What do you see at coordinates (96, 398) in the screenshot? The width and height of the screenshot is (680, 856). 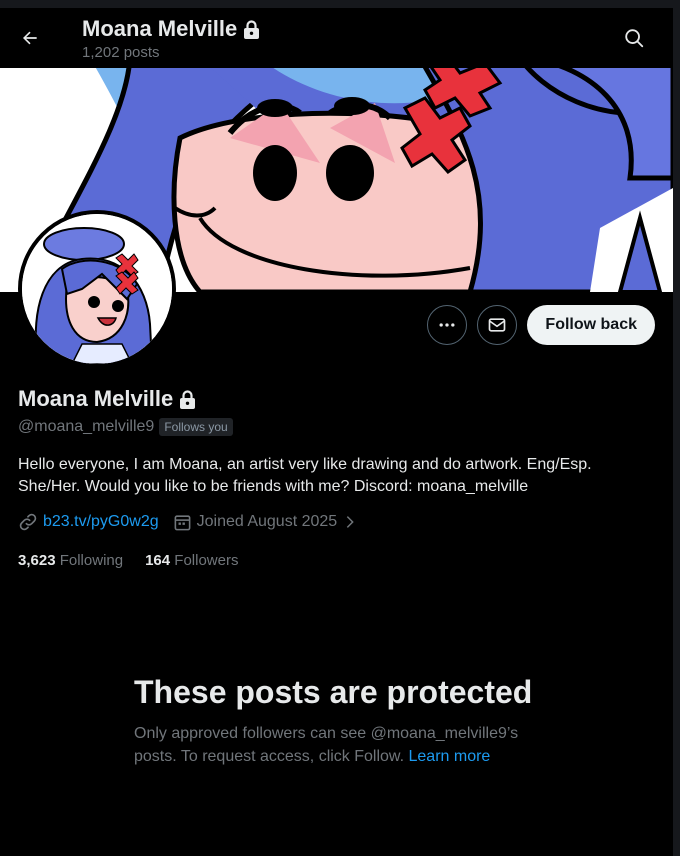 I see `profile-name-text: Moana Melville` at bounding box center [96, 398].